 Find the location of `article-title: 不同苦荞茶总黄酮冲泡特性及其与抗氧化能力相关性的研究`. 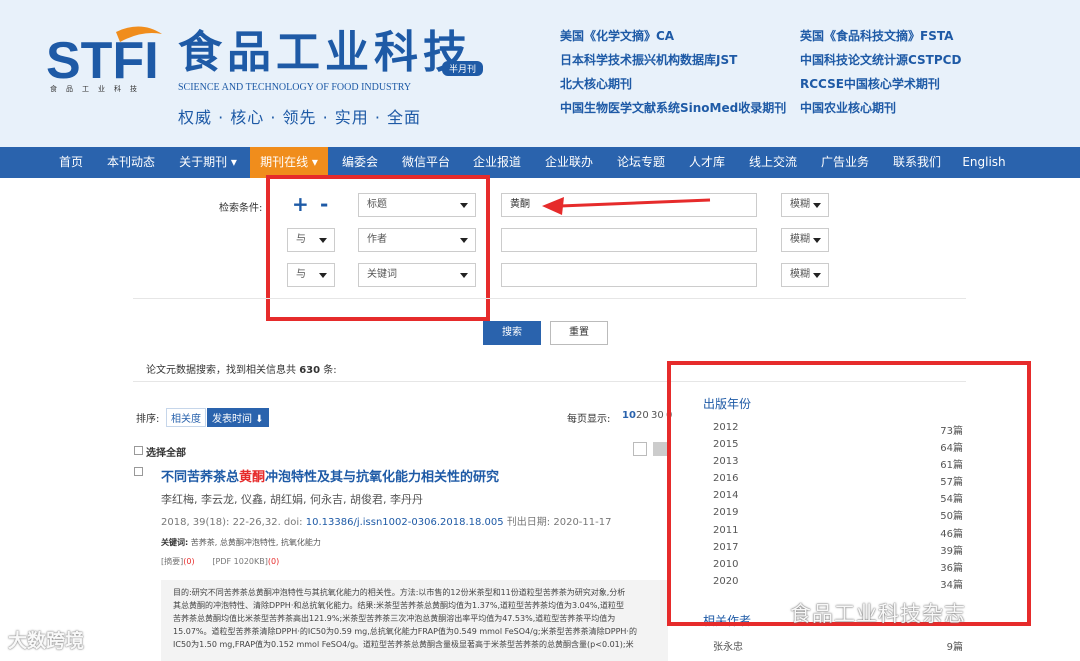

article-title: 不同苦荞茶总黄酮冲泡特性及其与抗氧化能力相关性的研究 is located at coordinates (330, 475).